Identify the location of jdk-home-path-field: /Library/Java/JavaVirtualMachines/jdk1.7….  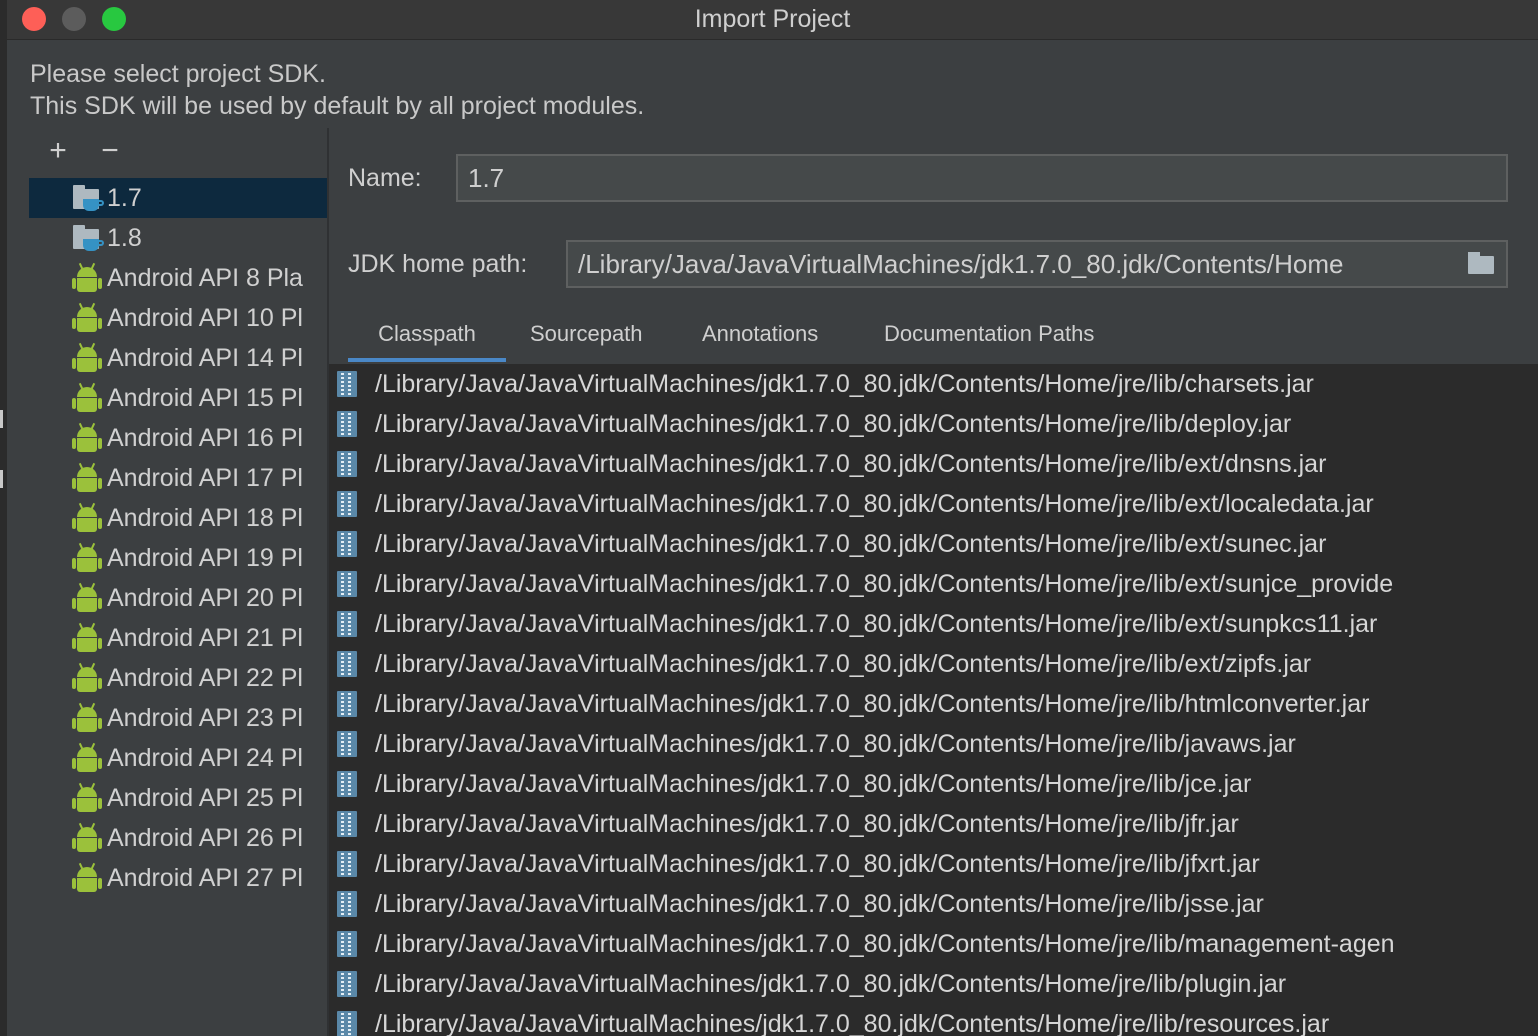
(1037, 264).